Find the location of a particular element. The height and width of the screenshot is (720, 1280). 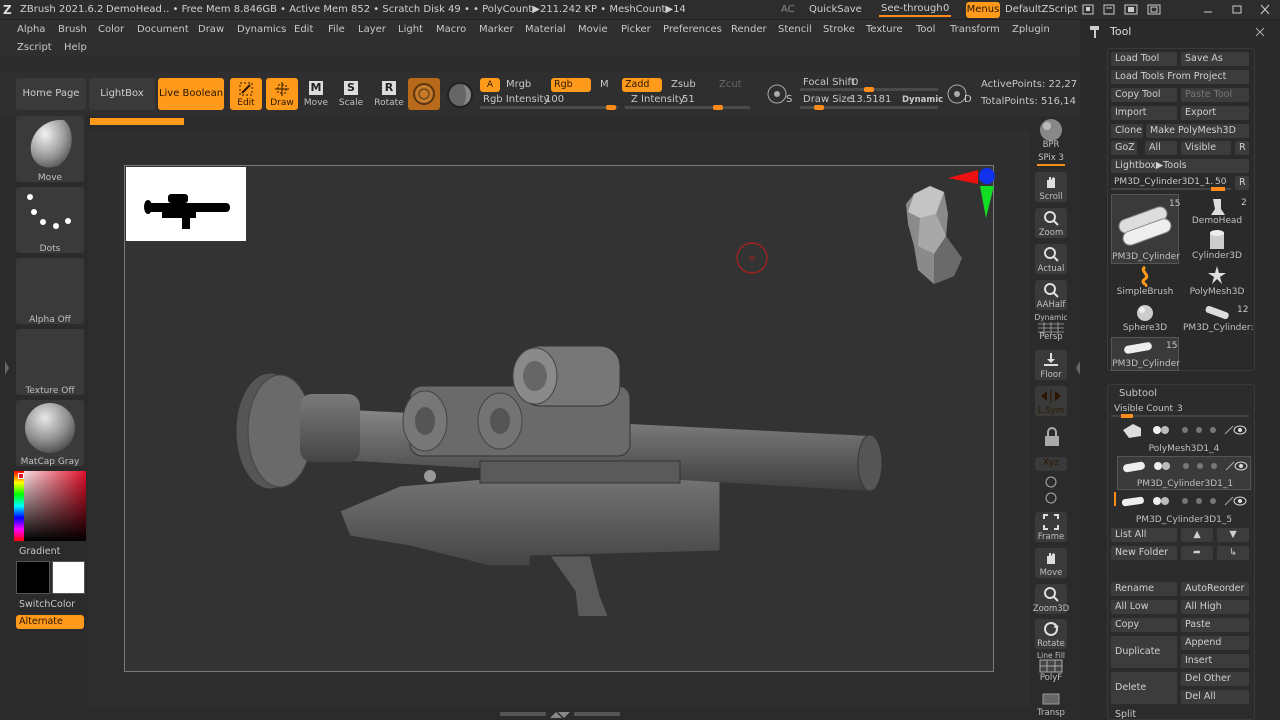

floor-button: Floor is located at coordinates (1051, 365).